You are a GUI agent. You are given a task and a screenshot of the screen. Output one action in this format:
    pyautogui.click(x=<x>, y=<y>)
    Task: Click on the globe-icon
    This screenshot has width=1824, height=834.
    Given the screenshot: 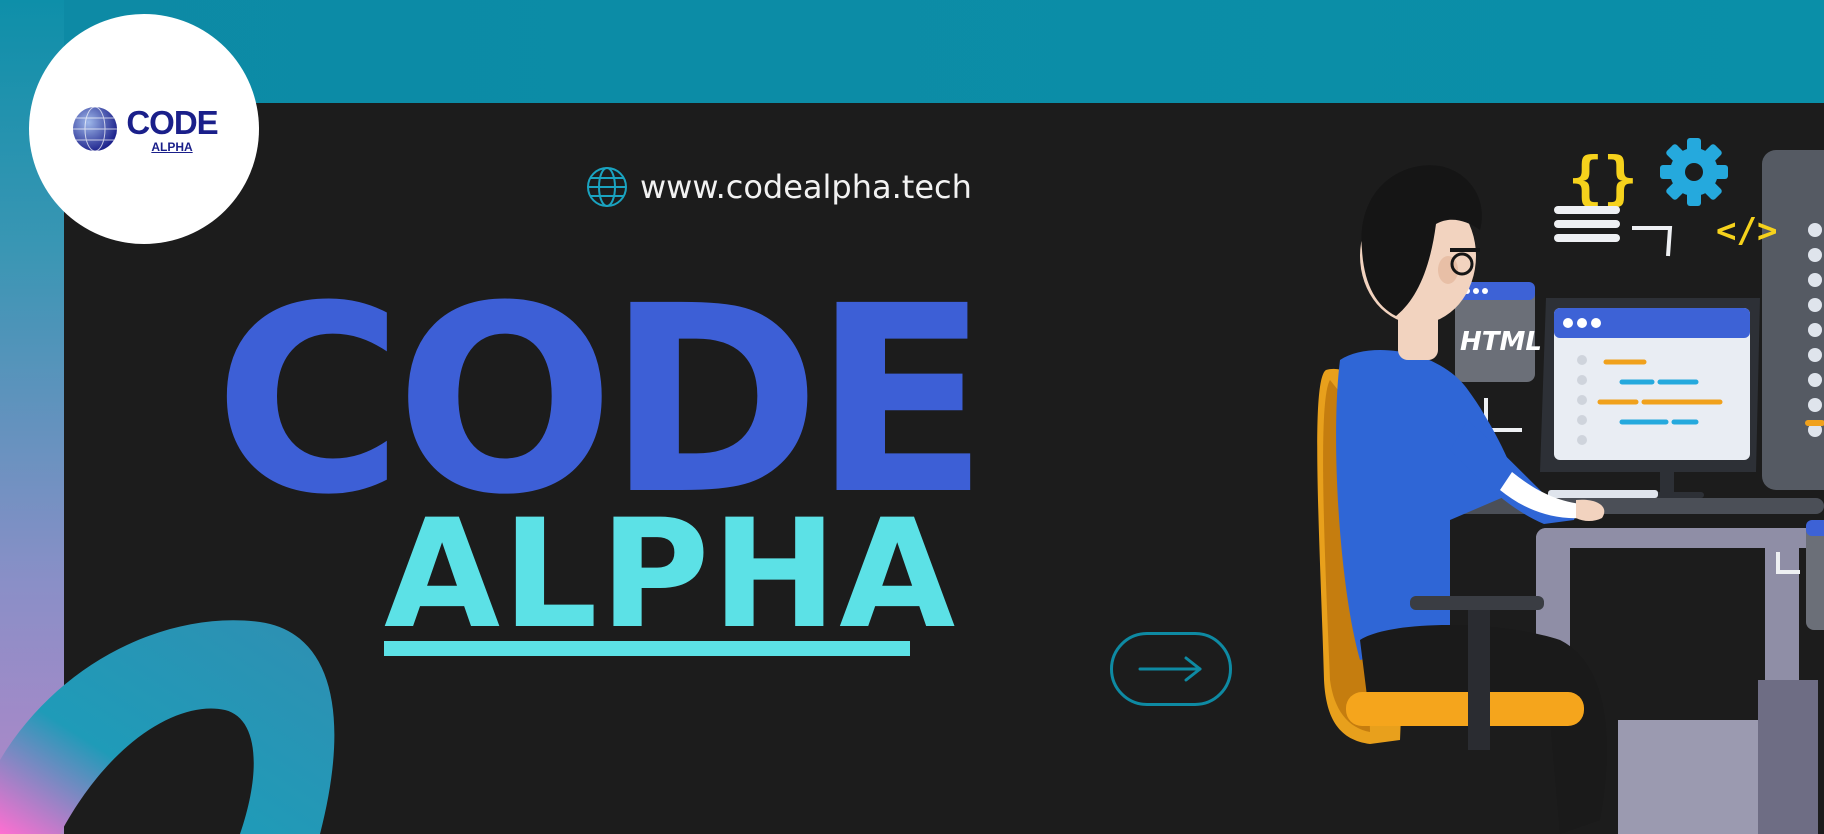 What is the action you would take?
    pyautogui.click(x=607, y=187)
    